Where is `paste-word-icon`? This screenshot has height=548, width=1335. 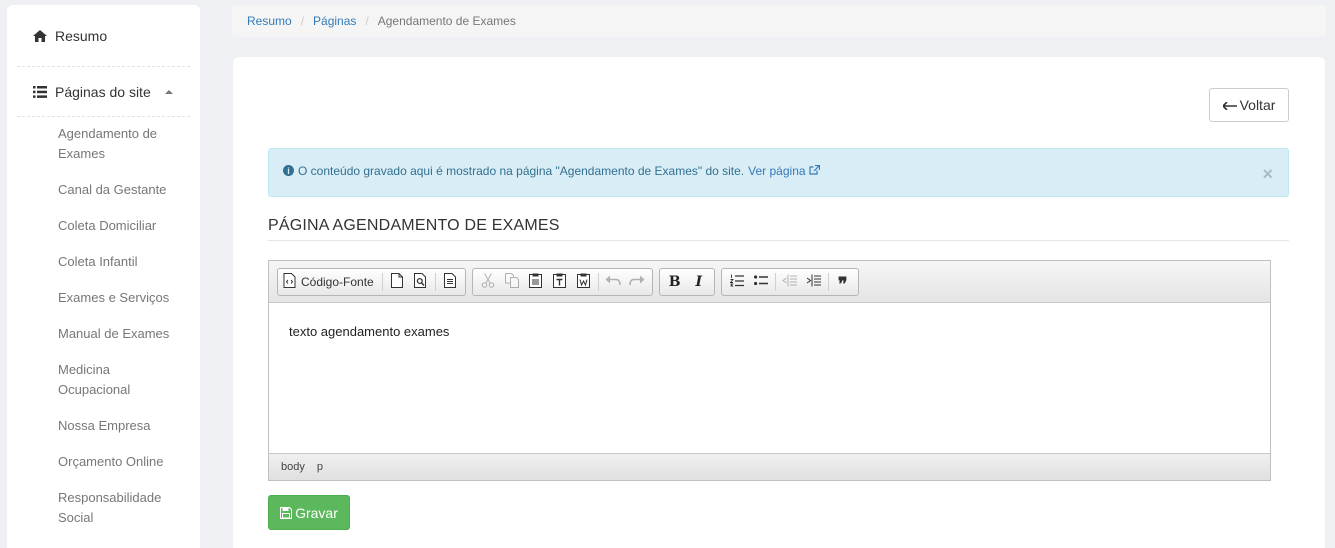 paste-word-icon is located at coordinates (584, 282).